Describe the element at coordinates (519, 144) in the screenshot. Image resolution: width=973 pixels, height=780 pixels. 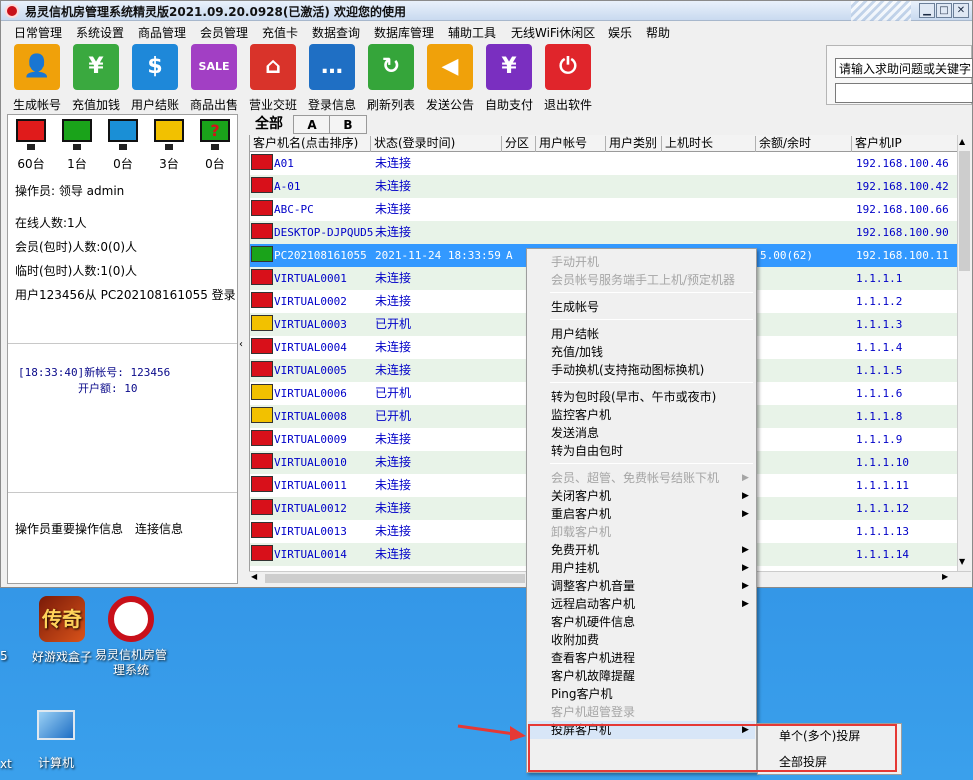
I see `column-header: 分区` at that location.